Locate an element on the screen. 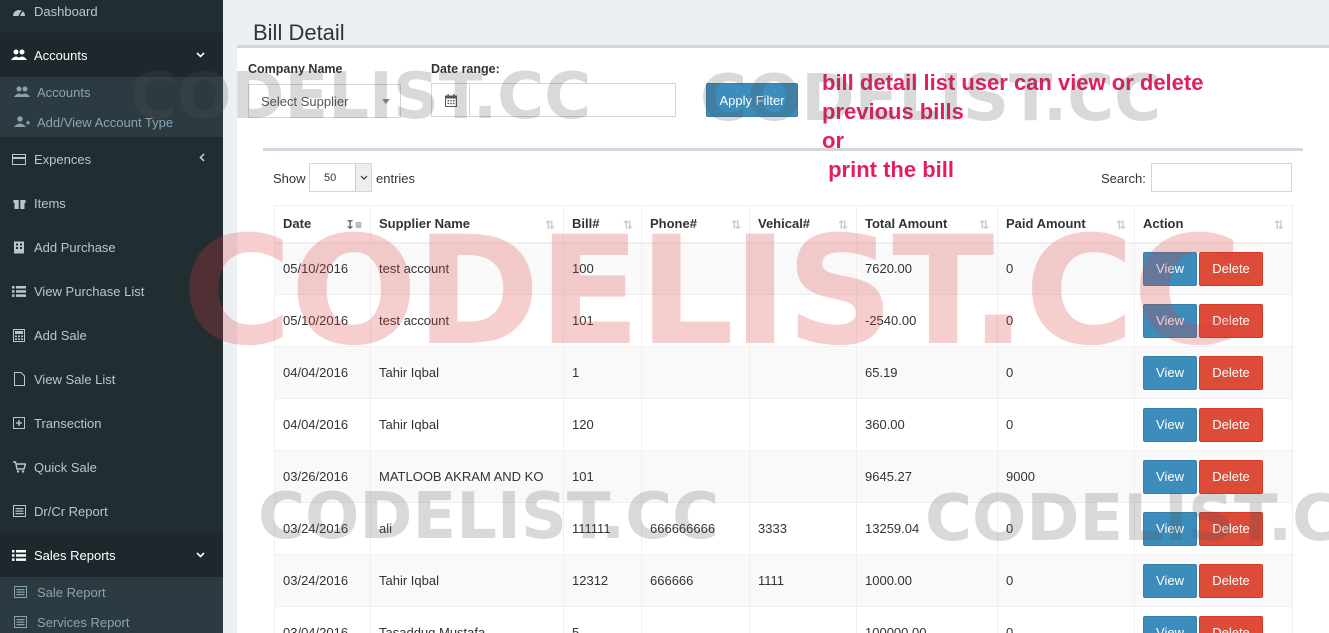 Image resolution: width=1329 pixels, height=633 pixels. cell-date: 04/04/2016 is located at coordinates (322, 372).